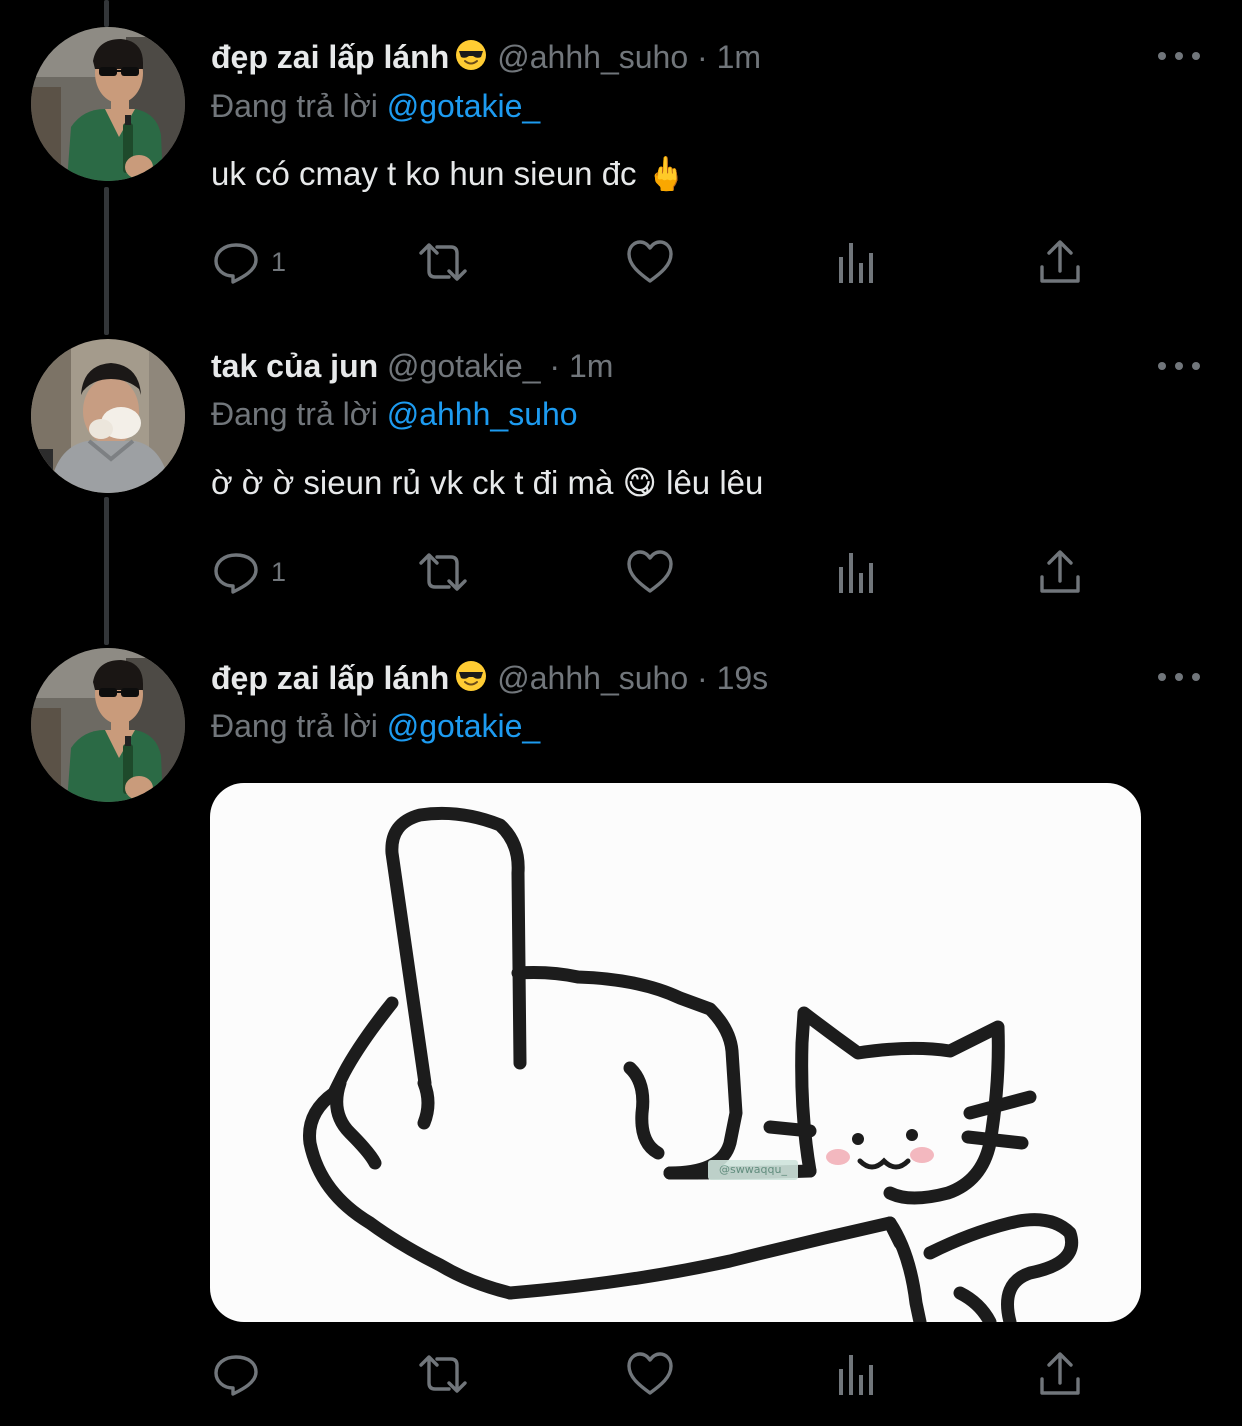 The image size is (1242, 1426). What do you see at coordinates (715, 482) in the screenshot?
I see `tweet-text-tail: lêu lêu` at bounding box center [715, 482].